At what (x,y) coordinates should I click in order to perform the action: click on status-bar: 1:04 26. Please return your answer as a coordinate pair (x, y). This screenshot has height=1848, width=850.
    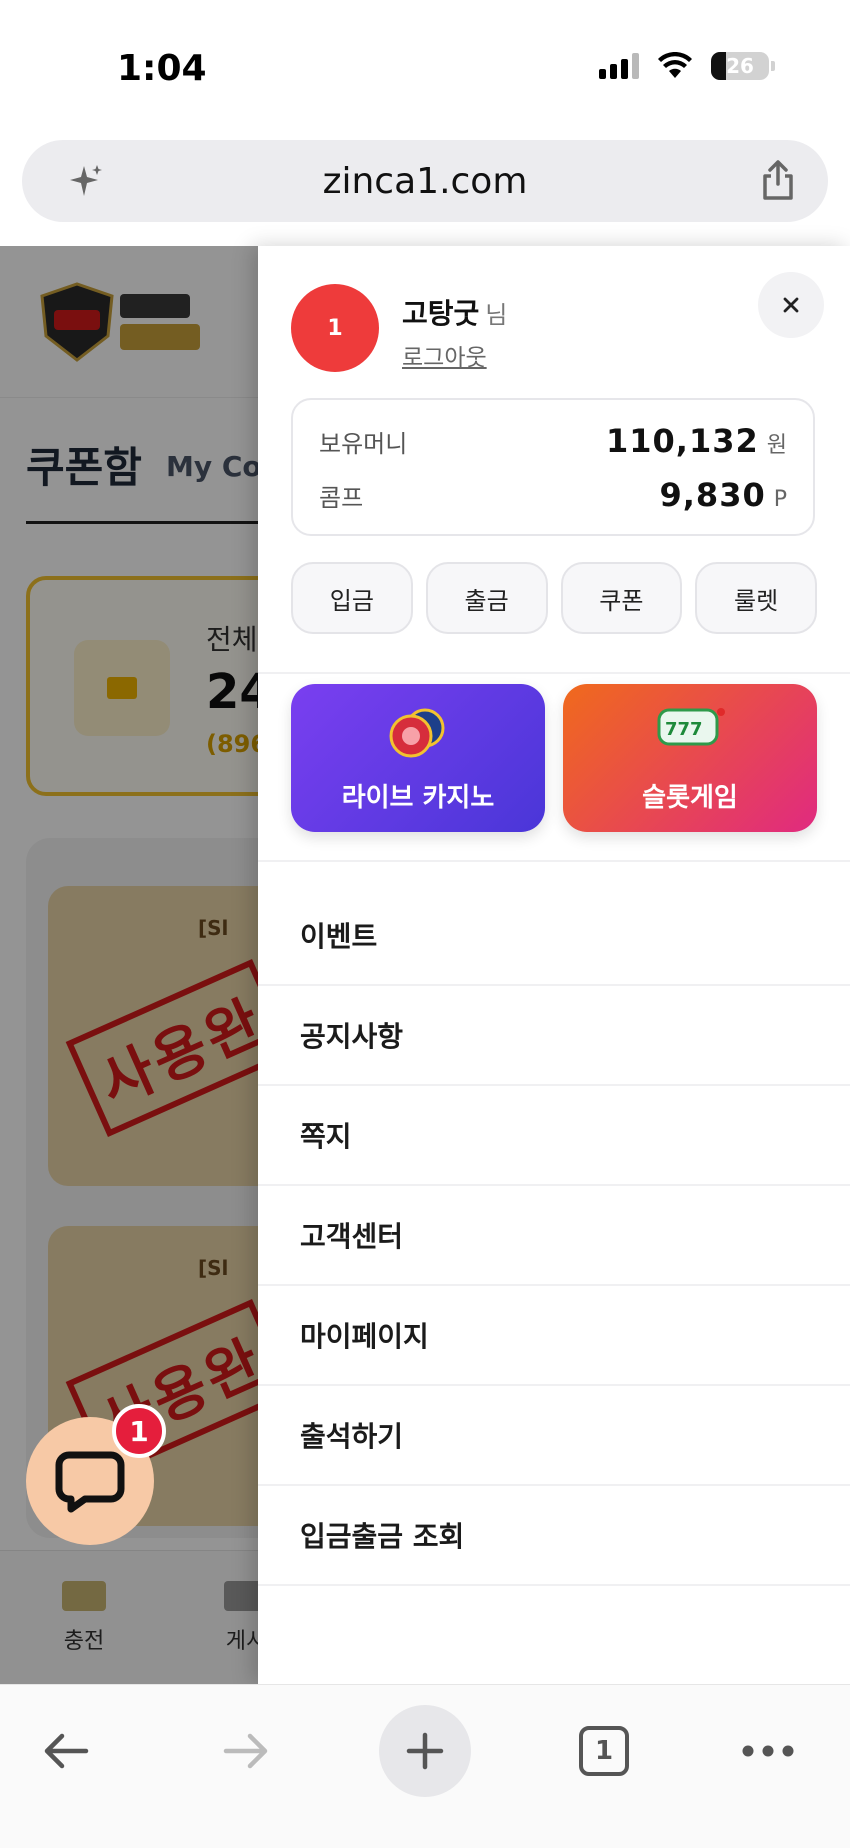
    Looking at the image, I should click on (425, 65).